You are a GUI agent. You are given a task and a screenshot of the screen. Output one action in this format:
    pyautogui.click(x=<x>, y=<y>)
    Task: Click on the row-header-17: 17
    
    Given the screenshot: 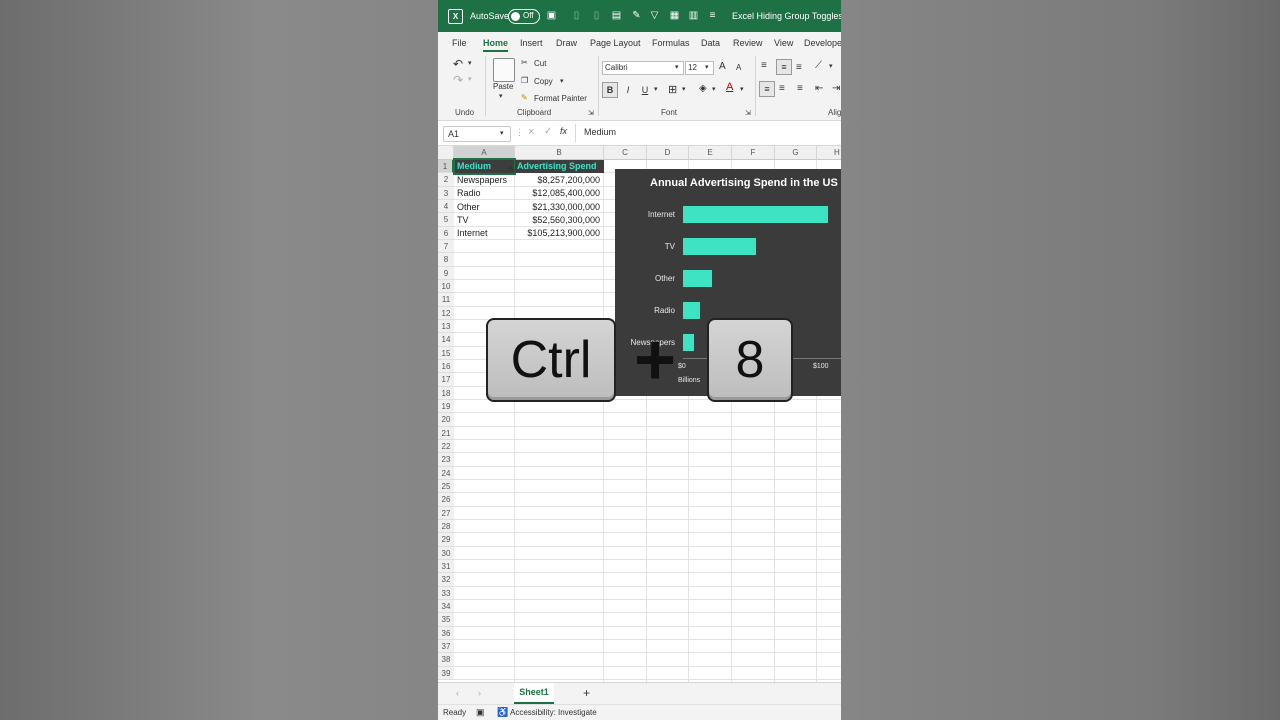 What is the action you would take?
    pyautogui.click(x=446, y=380)
    